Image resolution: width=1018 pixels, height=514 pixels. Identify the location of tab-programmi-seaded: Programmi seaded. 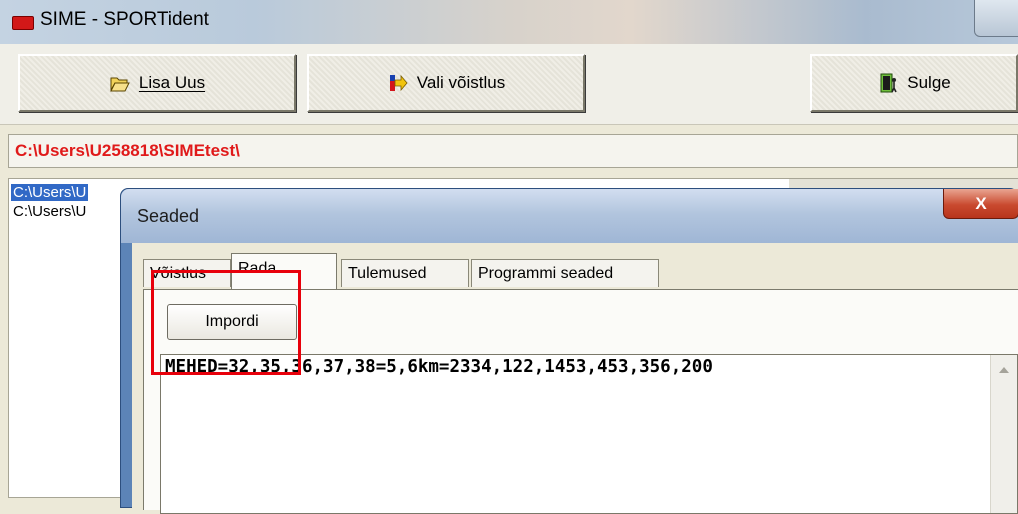
(565, 273).